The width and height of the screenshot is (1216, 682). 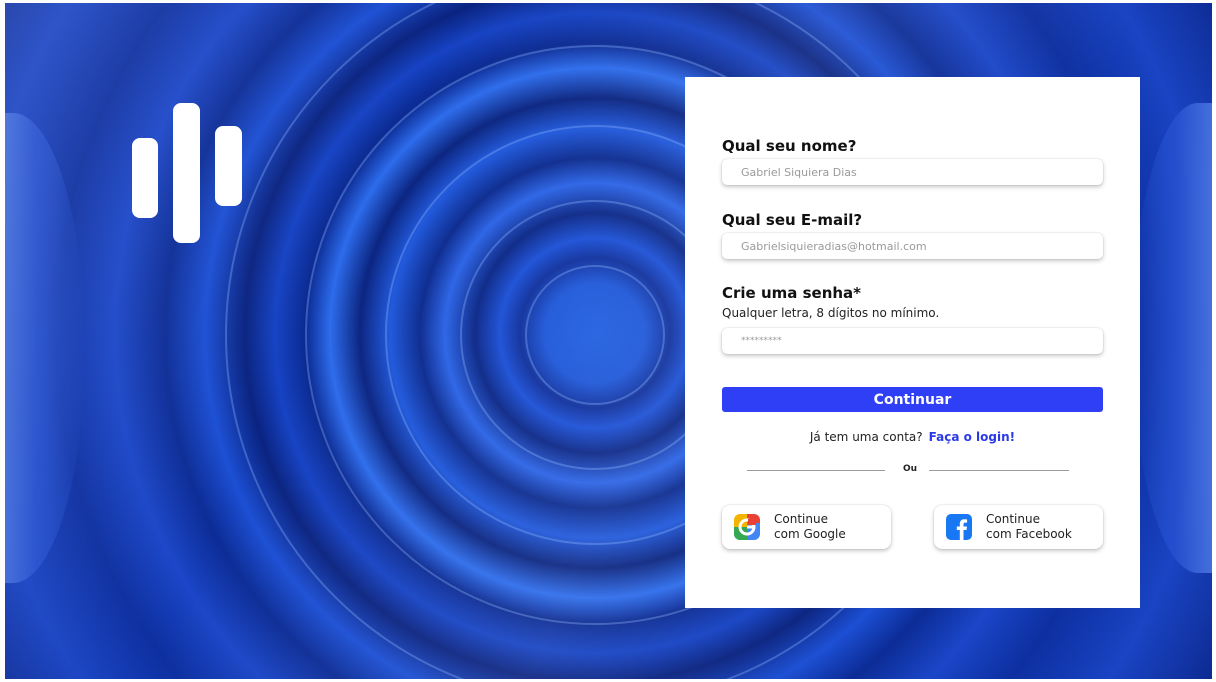 I want to click on password-input: *********, so click(x=912, y=341).